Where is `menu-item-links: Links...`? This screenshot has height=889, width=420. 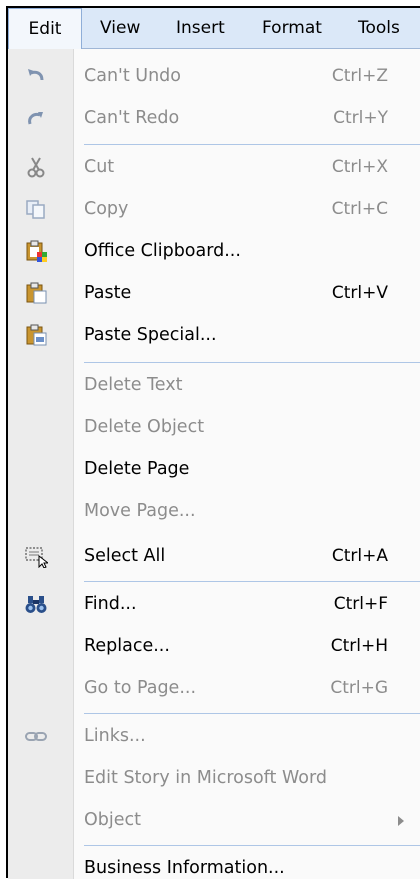 menu-item-links: Links... is located at coordinates (214, 736).